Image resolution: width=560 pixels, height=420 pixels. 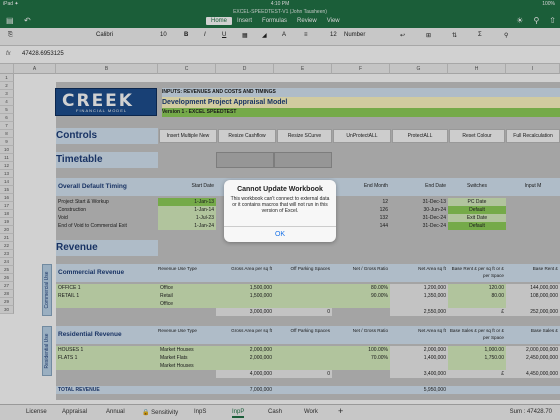 I want to click on ok-button: OK, so click(x=280, y=234).